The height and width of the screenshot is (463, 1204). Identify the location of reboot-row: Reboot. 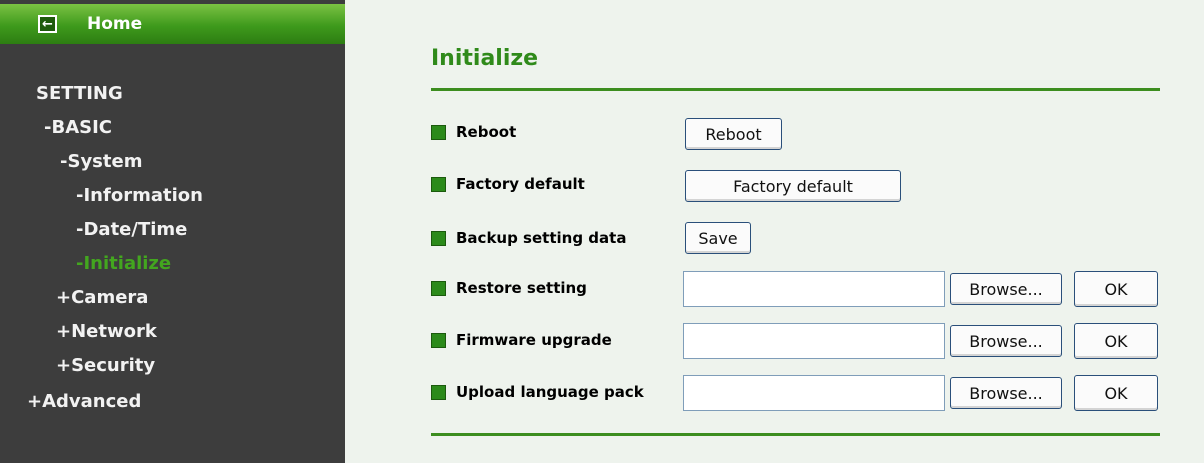
(473, 132).